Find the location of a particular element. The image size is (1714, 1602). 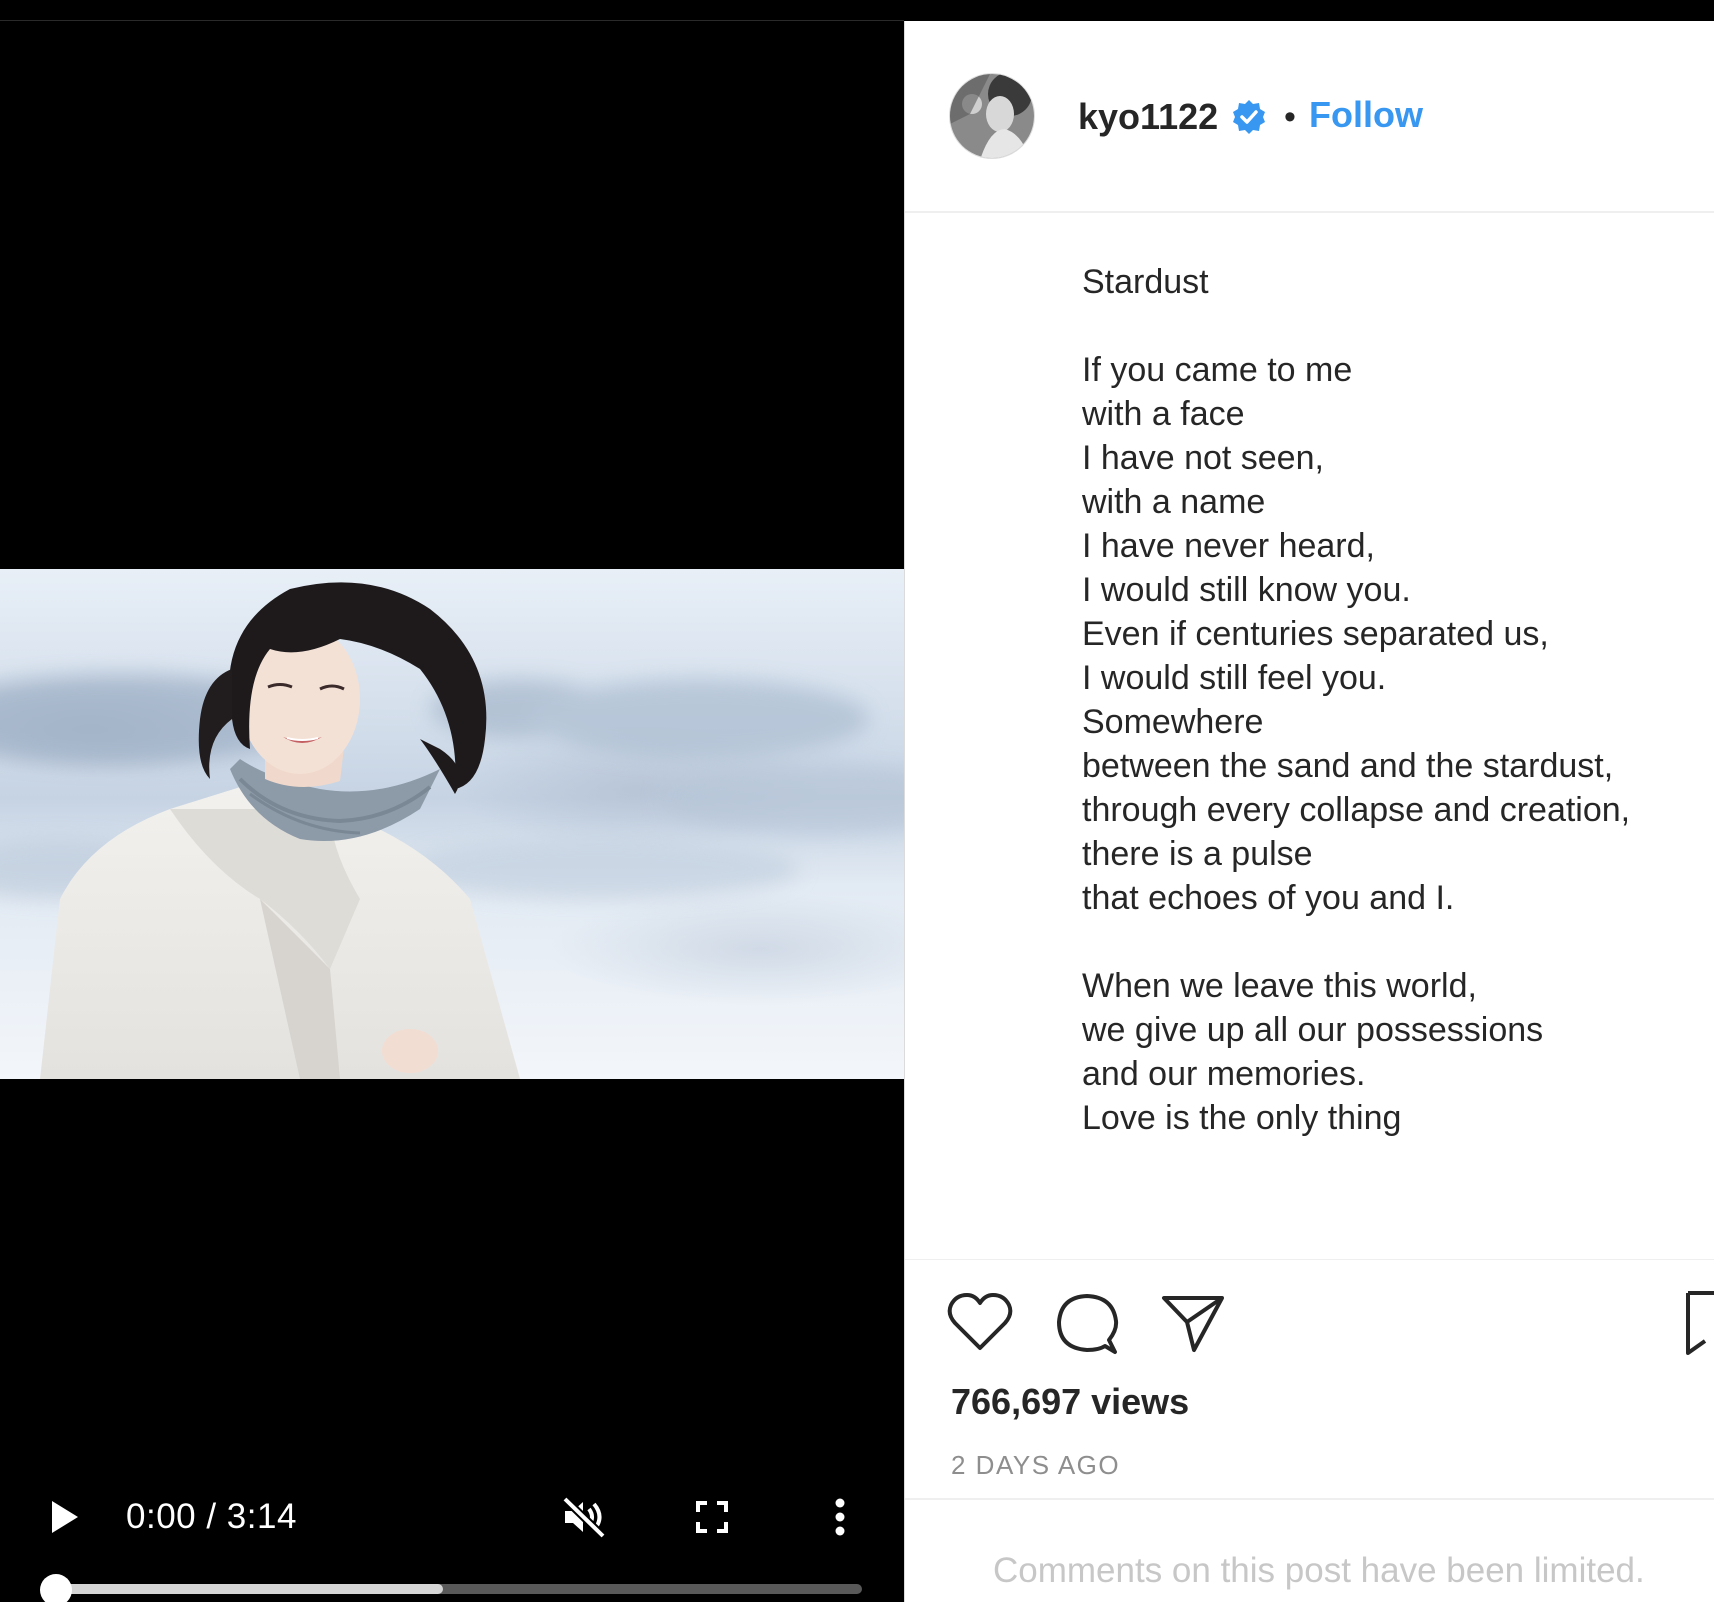

save-button is located at coordinates (1699, 1324).